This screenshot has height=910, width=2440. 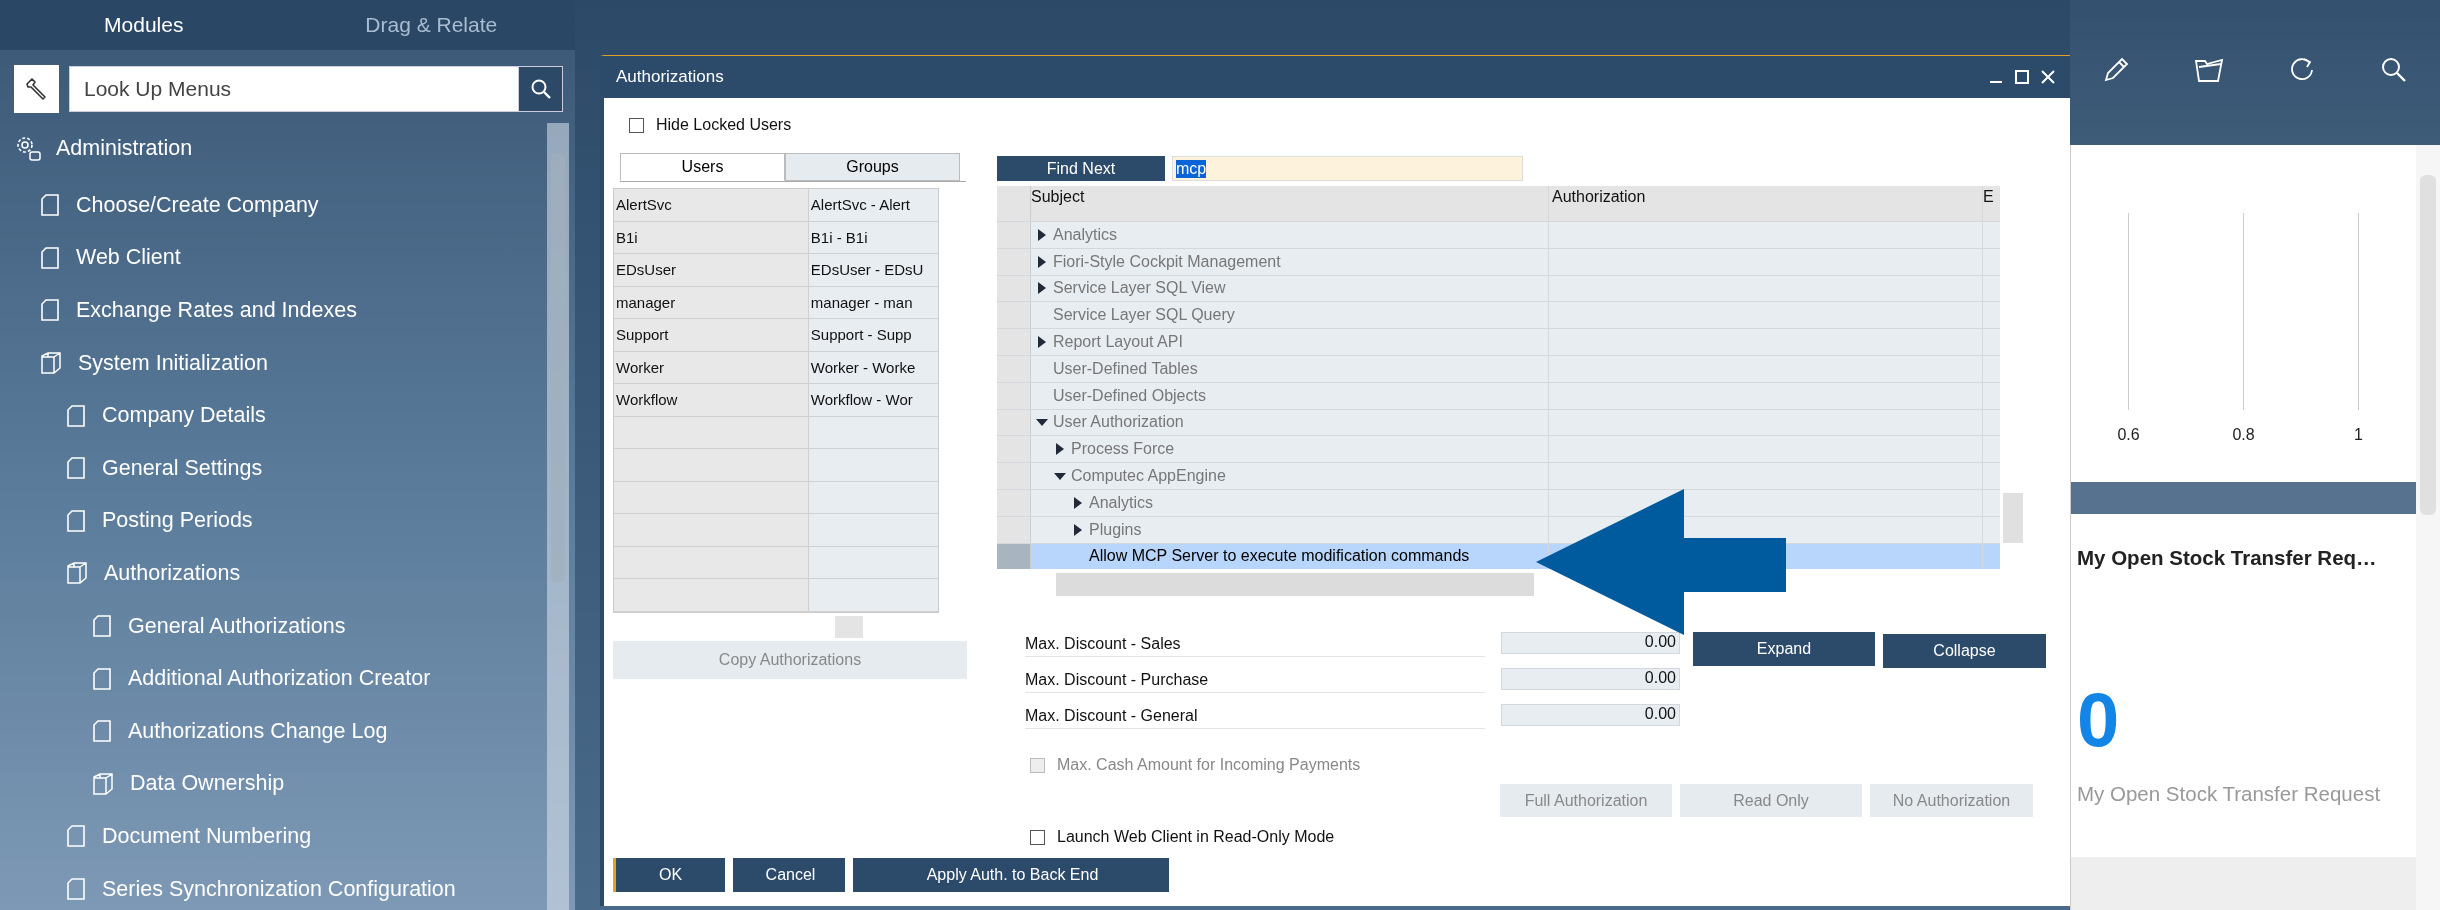 What do you see at coordinates (1295, 585) in the screenshot?
I see `horizontal-scrollbar` at bounding box center [1295, 585].